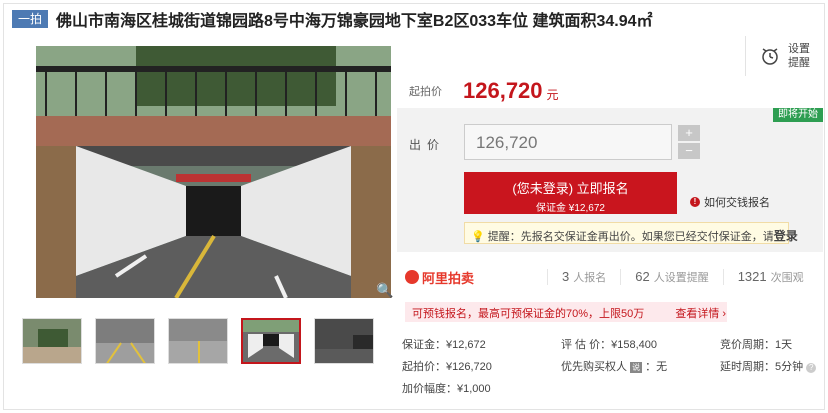 Image resolution: width=828 pixels, height=413 pixels. What do you see at coordinates (799, 56) in the screenshot?
I see `reminder-label: 设置 提醒` at bounding box center [799, 56].